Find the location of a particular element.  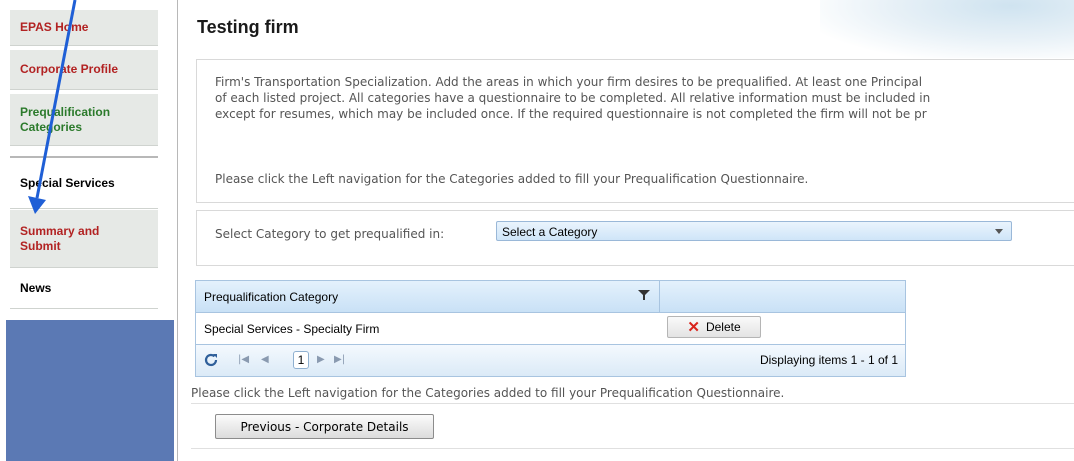

sidebar-item-label: Prequalification Categories is located at coordinates (65, 119).